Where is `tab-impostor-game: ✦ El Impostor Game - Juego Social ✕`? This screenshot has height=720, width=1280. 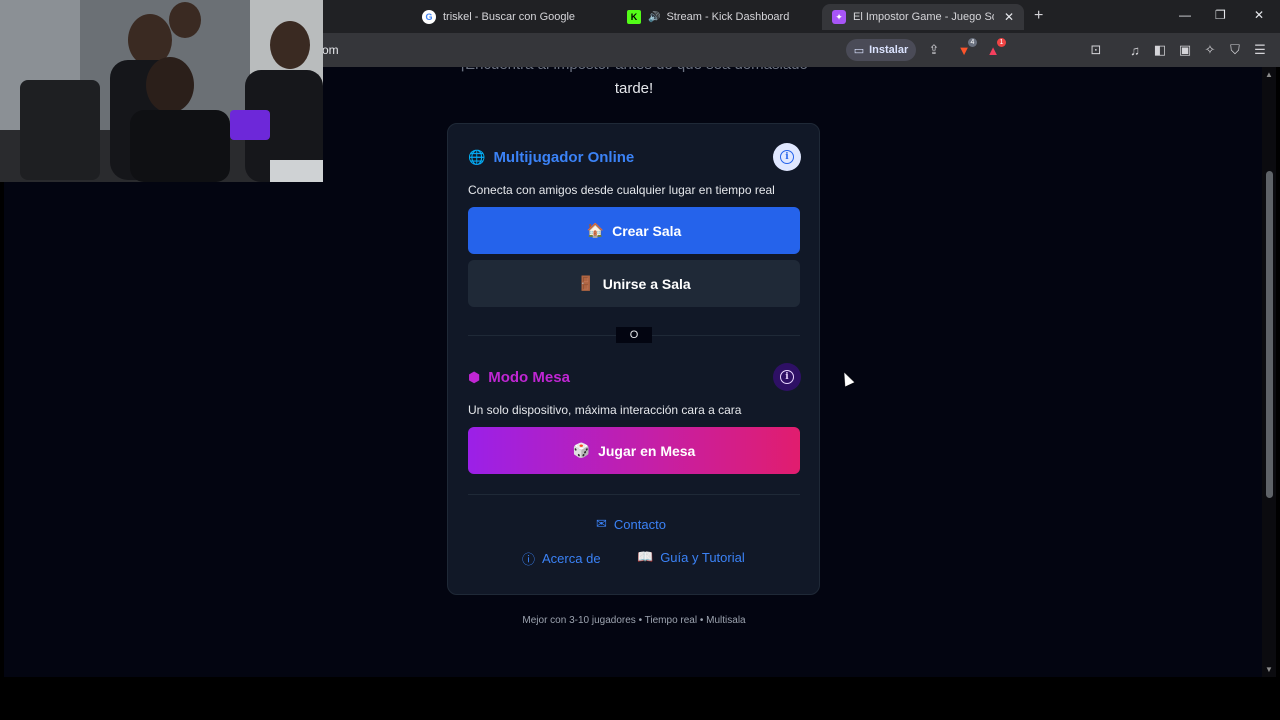
tab-impostor-game: ✦ El Impostor Game - Juego Social ✕ is located at coordinates (923, 17).